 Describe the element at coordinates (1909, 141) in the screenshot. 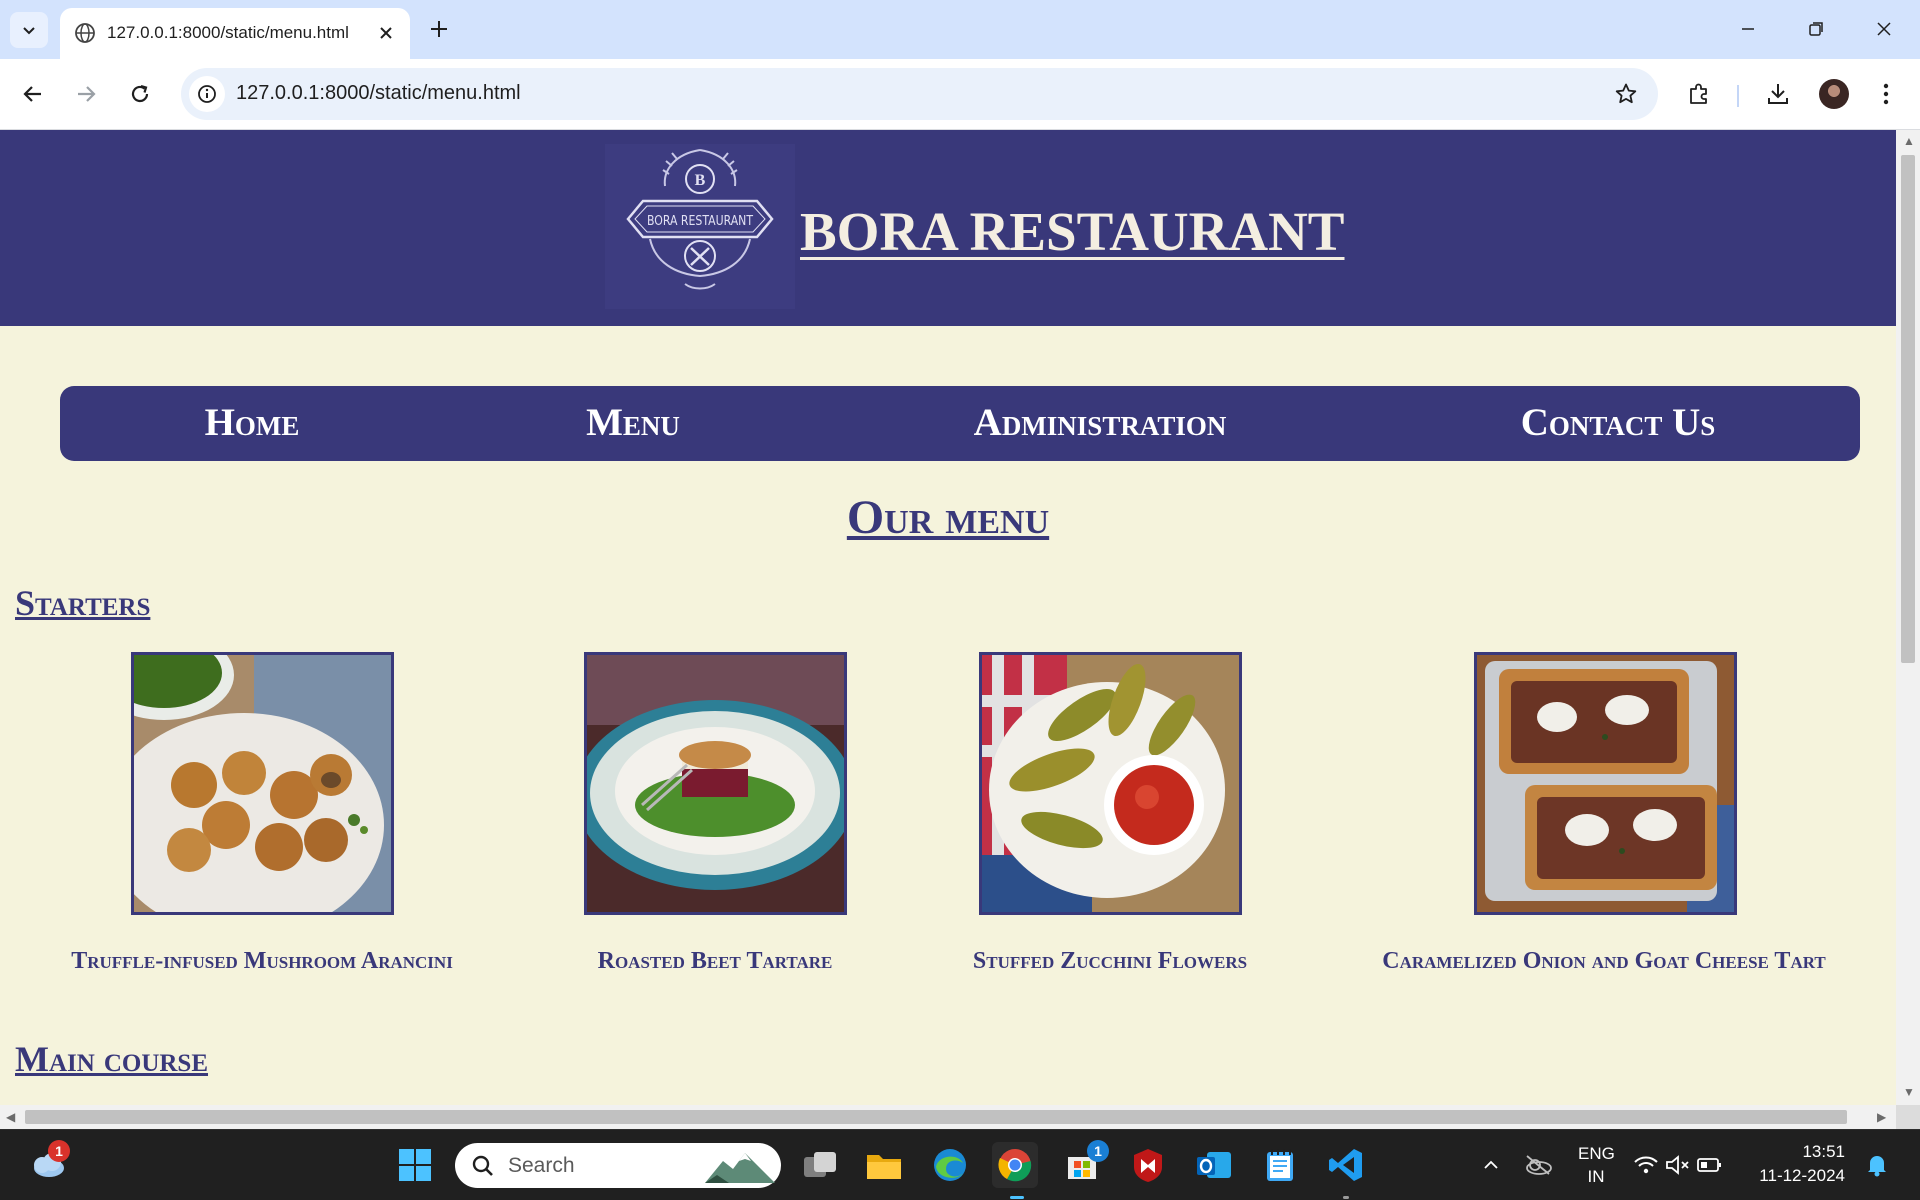

I see `scroll-up-arrow-icon: ▲` at that location.